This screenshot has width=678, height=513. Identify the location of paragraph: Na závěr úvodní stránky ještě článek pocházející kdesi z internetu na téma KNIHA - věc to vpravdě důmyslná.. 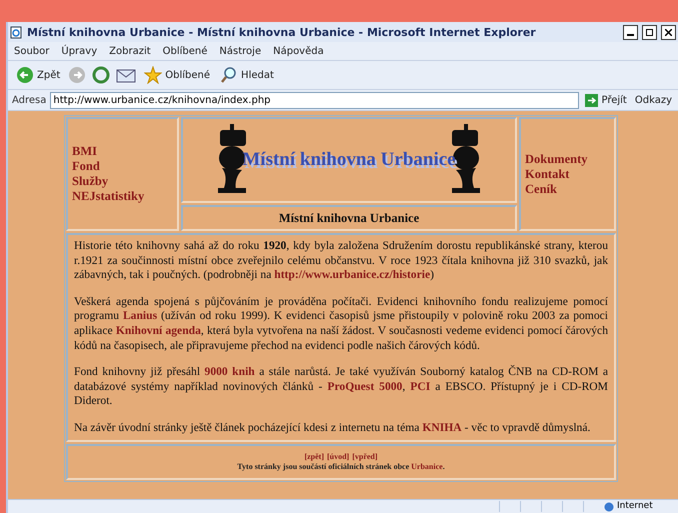
(333, 428).